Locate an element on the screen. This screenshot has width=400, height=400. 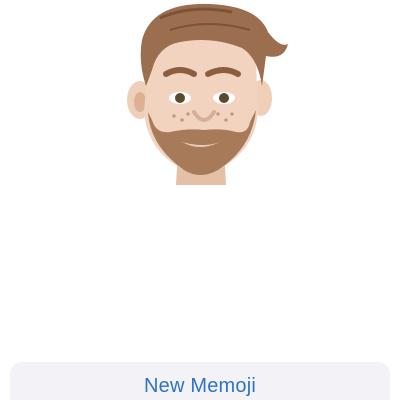
new-memoji-label: New Memoji is located at coordinates (200, 386).